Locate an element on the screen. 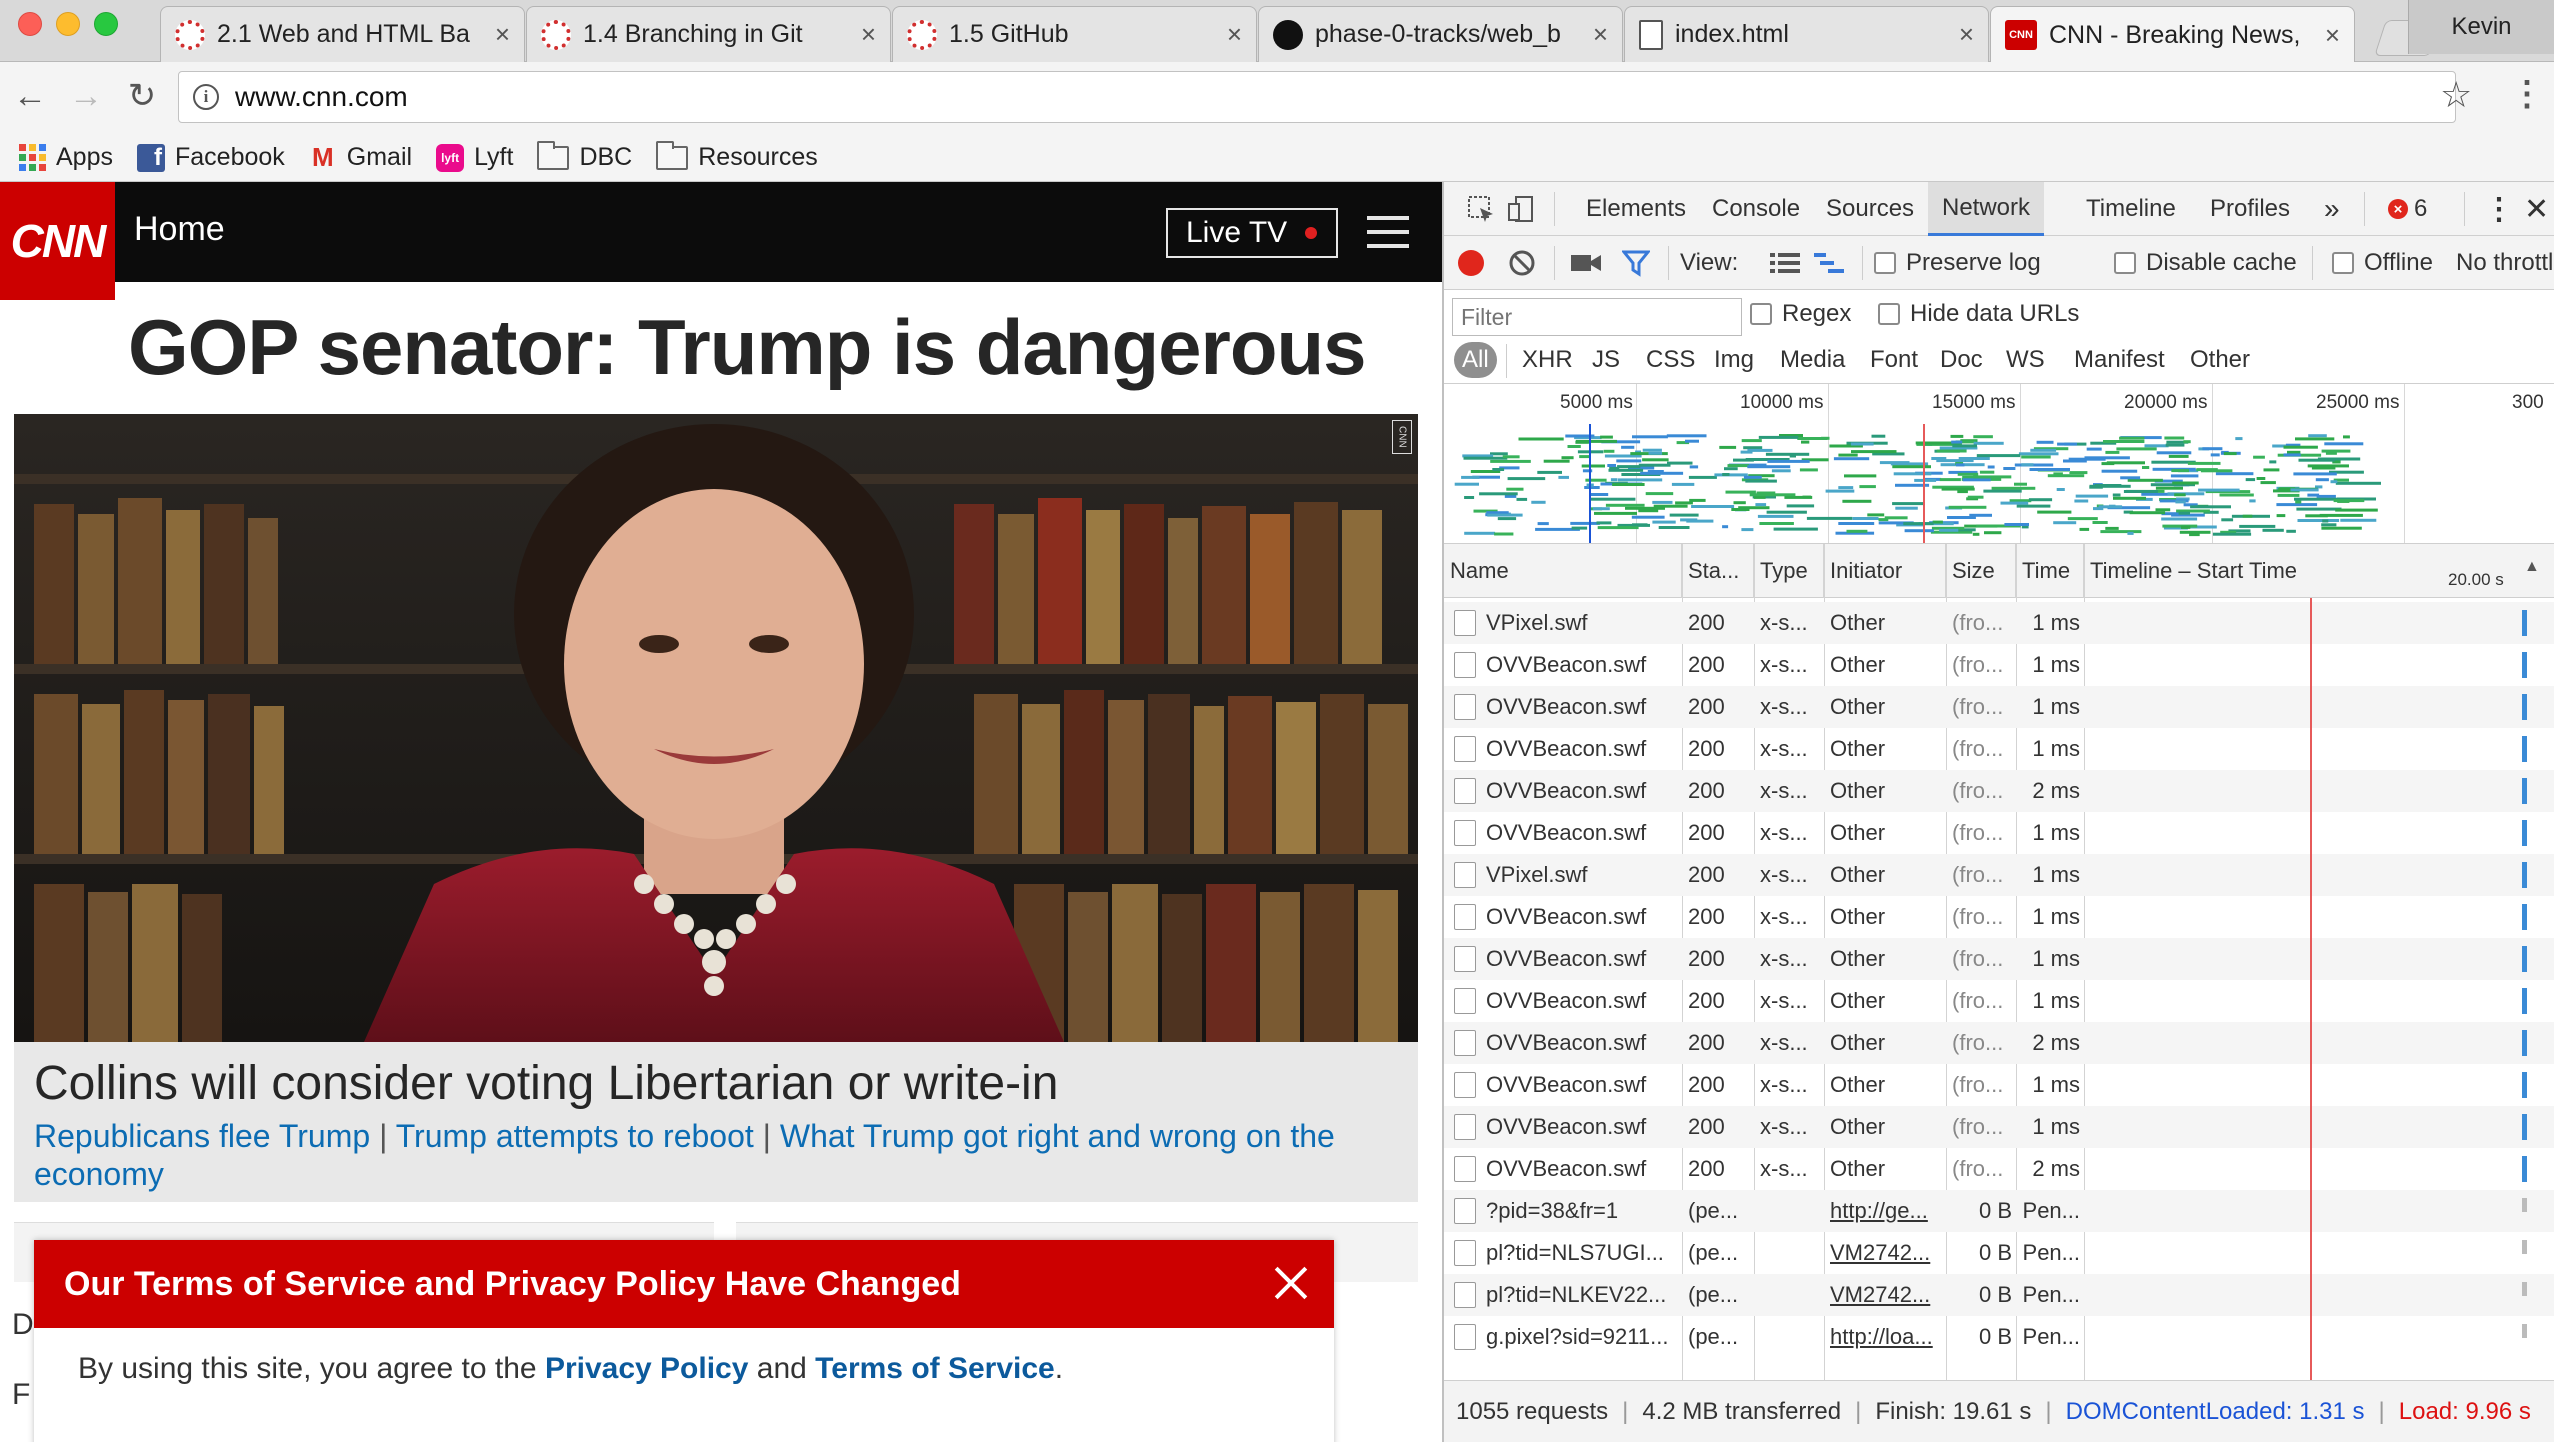 Image resolution: width=2554 pixels, height=1442 pixels. type-filter-font: Font is located at coordinates (1894, 360).